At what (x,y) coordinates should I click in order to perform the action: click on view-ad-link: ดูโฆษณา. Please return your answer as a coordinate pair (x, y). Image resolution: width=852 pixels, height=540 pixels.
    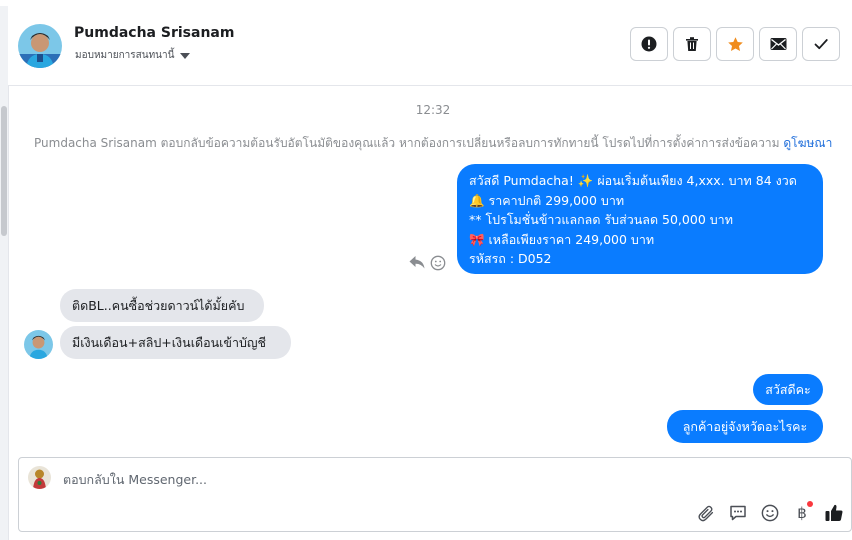
    Looking at the image, I should click on (807, 143).